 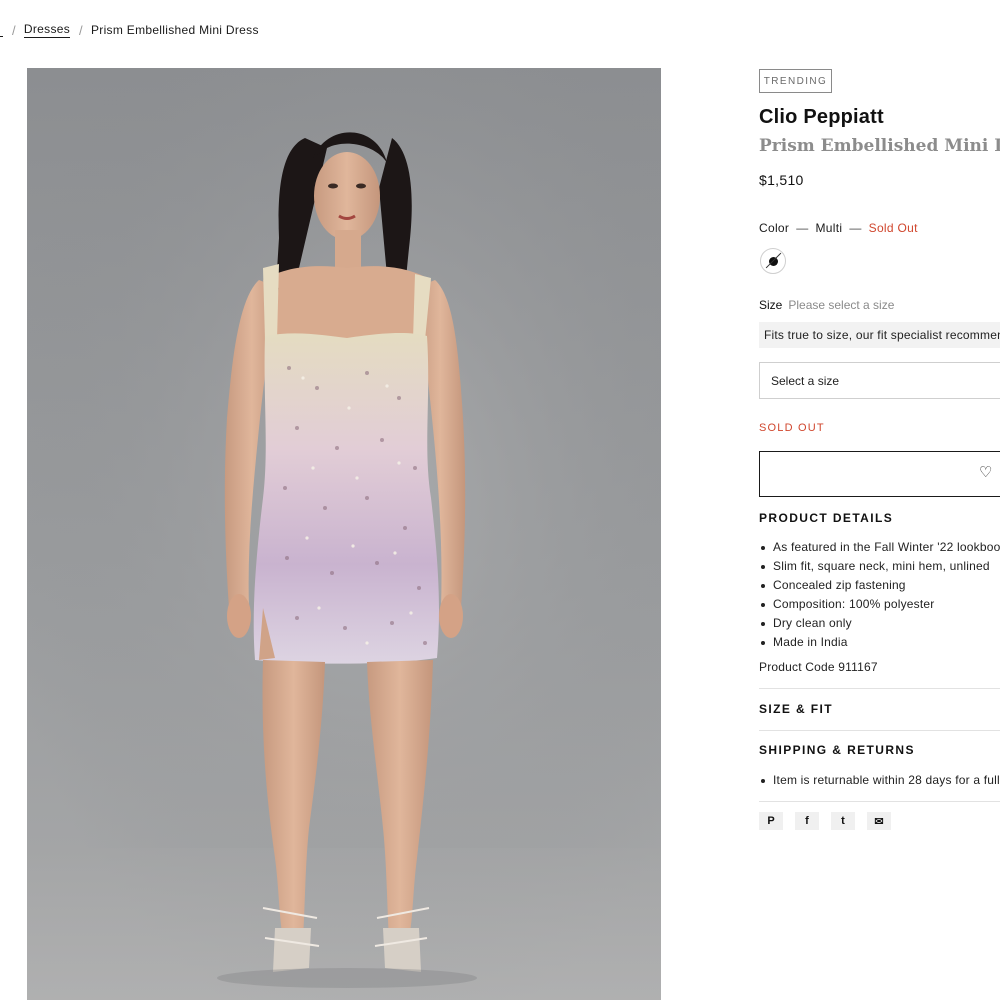 I want to click on share-icons: P f t ✉, so click(x=831, y=821).